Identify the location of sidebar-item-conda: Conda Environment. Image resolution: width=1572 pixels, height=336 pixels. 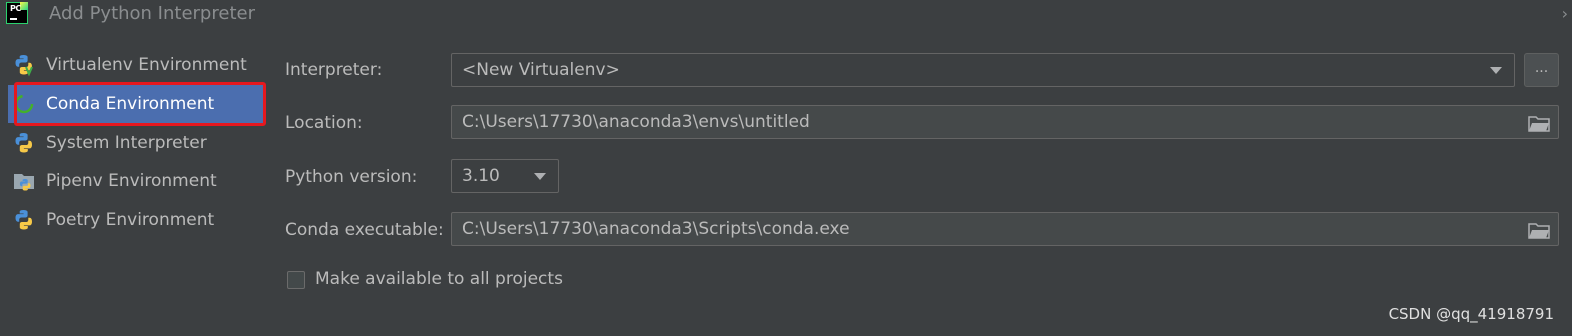
(136, 104).